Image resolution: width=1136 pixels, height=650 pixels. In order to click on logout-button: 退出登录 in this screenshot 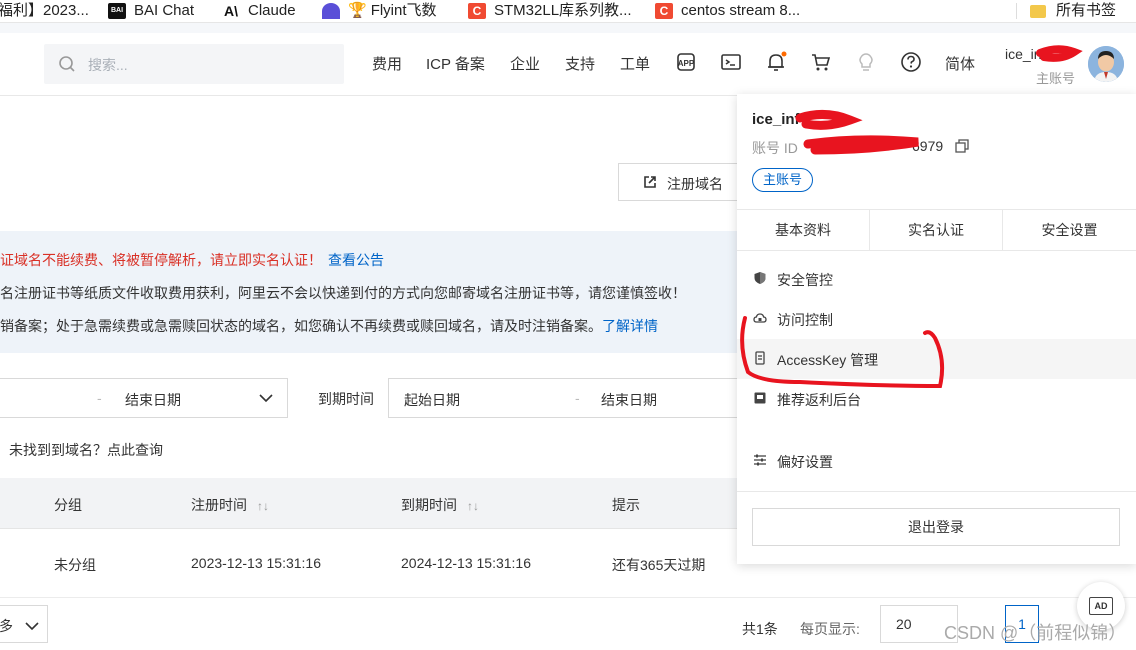, I will do `click(936, 527)`.